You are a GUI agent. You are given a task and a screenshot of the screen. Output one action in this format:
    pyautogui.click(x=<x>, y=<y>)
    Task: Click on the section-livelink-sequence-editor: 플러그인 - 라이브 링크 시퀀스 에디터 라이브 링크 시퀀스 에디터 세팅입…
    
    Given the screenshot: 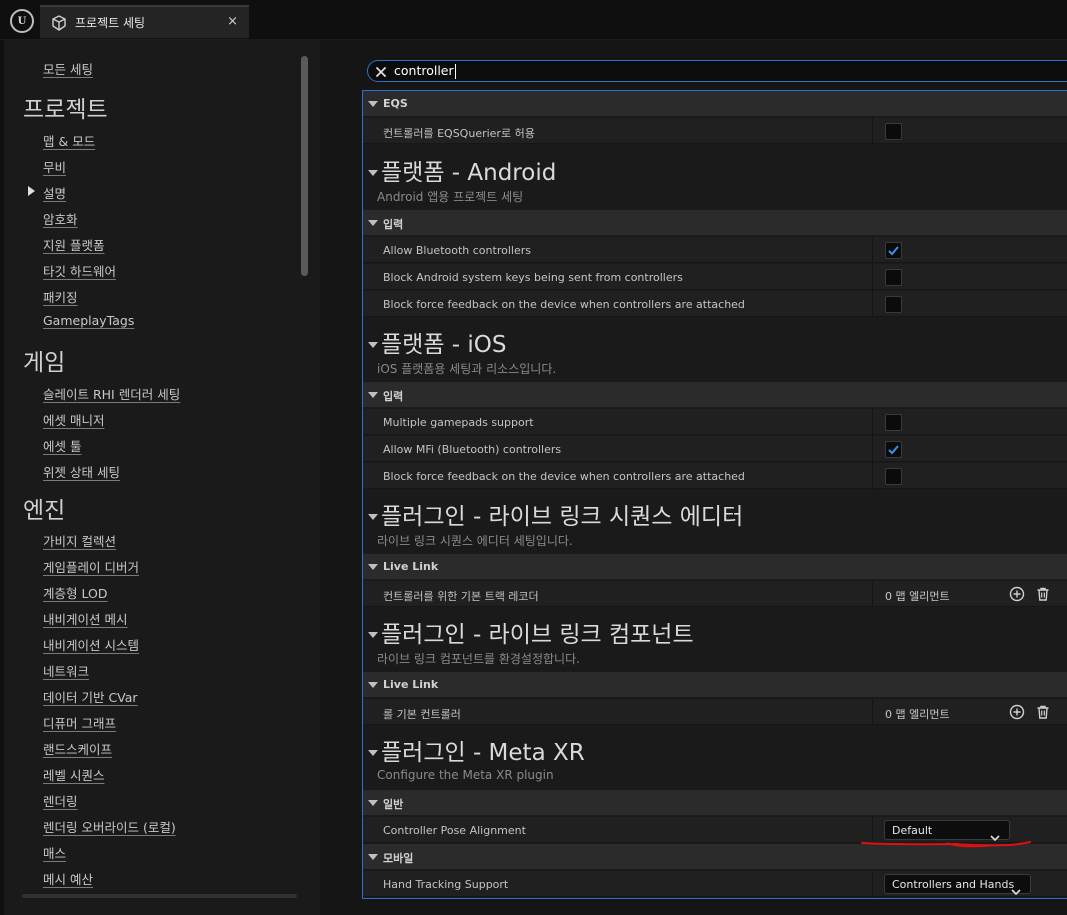 What is the action you would take?
    pyautogui.click(x=715, y=525)
    